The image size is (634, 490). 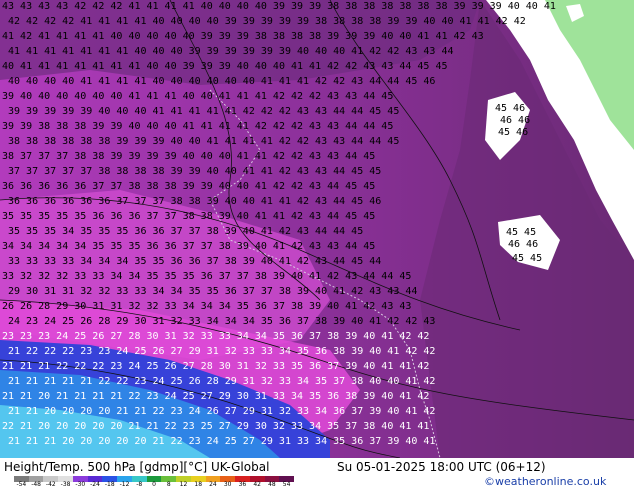 I want to click on land-label-island-south-2: 46 46, so click(x=523, y=244).